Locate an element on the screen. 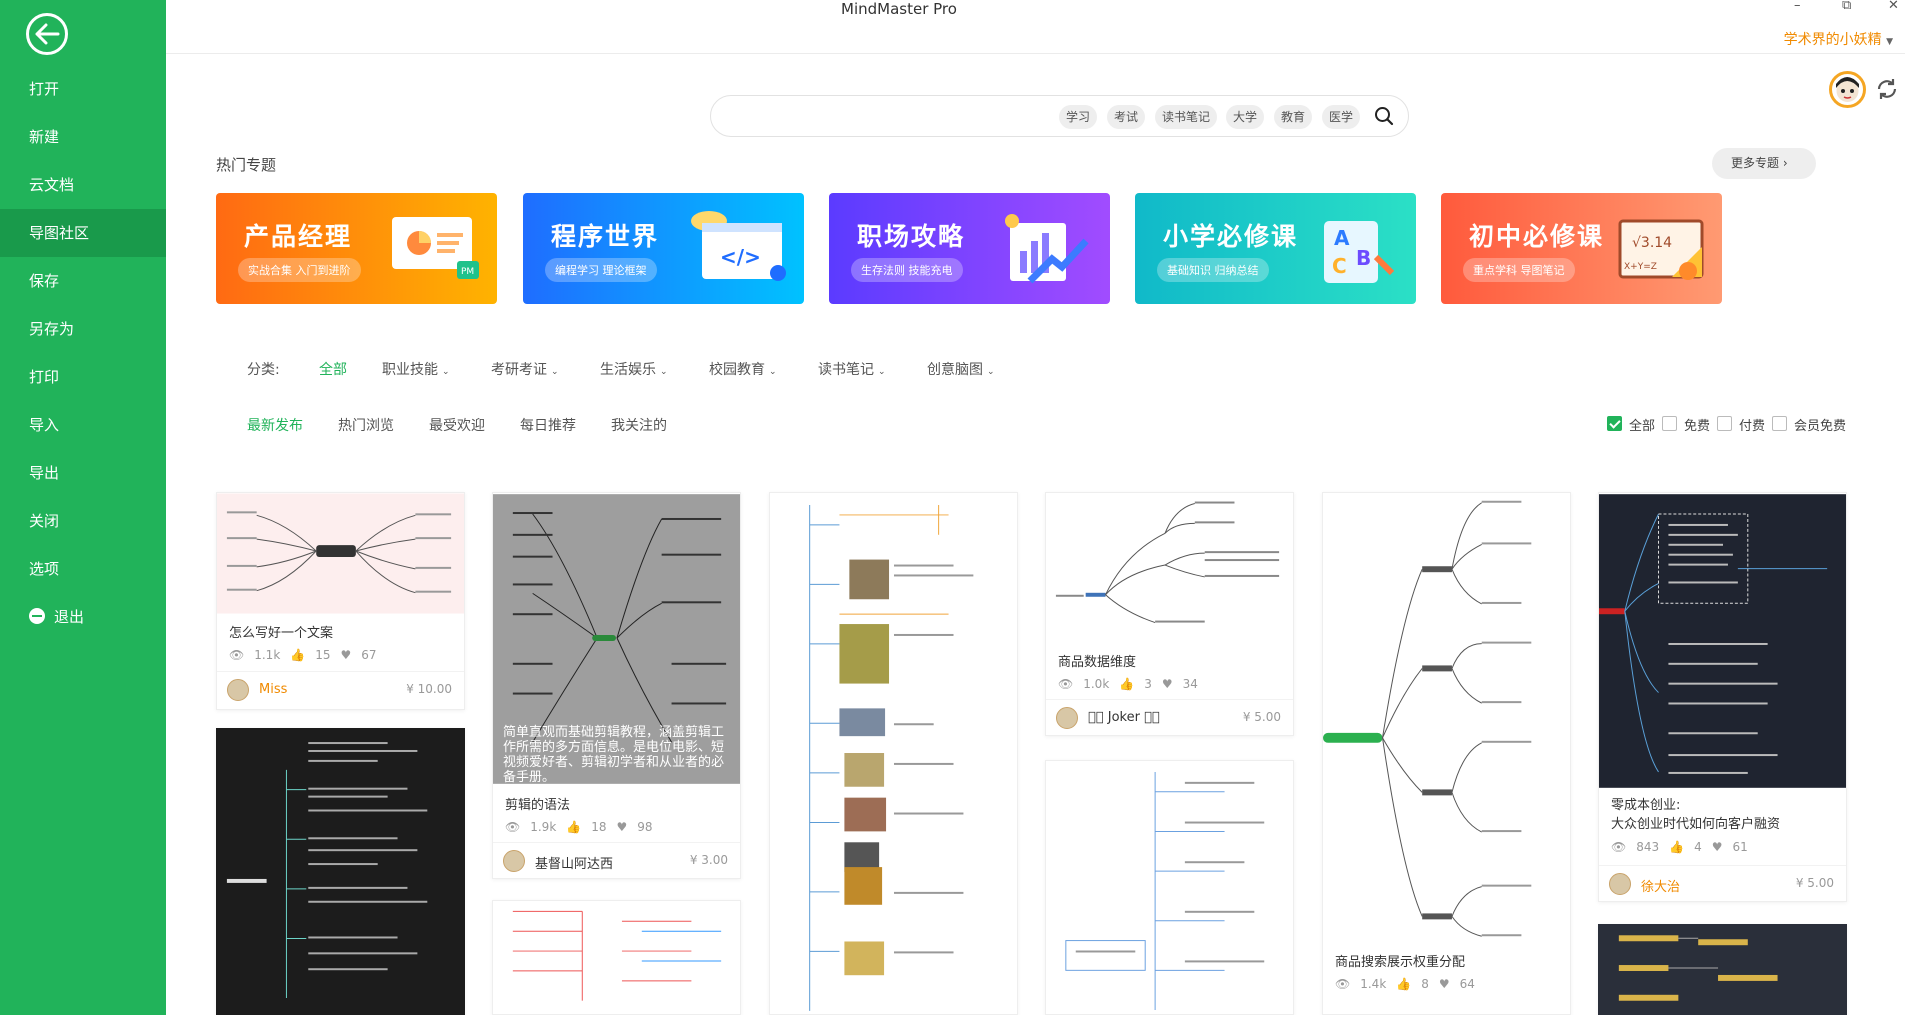 The width and height of the screenshot is (1905, 1015). filter-free-checkbox is located at coordinates (1669, 423).